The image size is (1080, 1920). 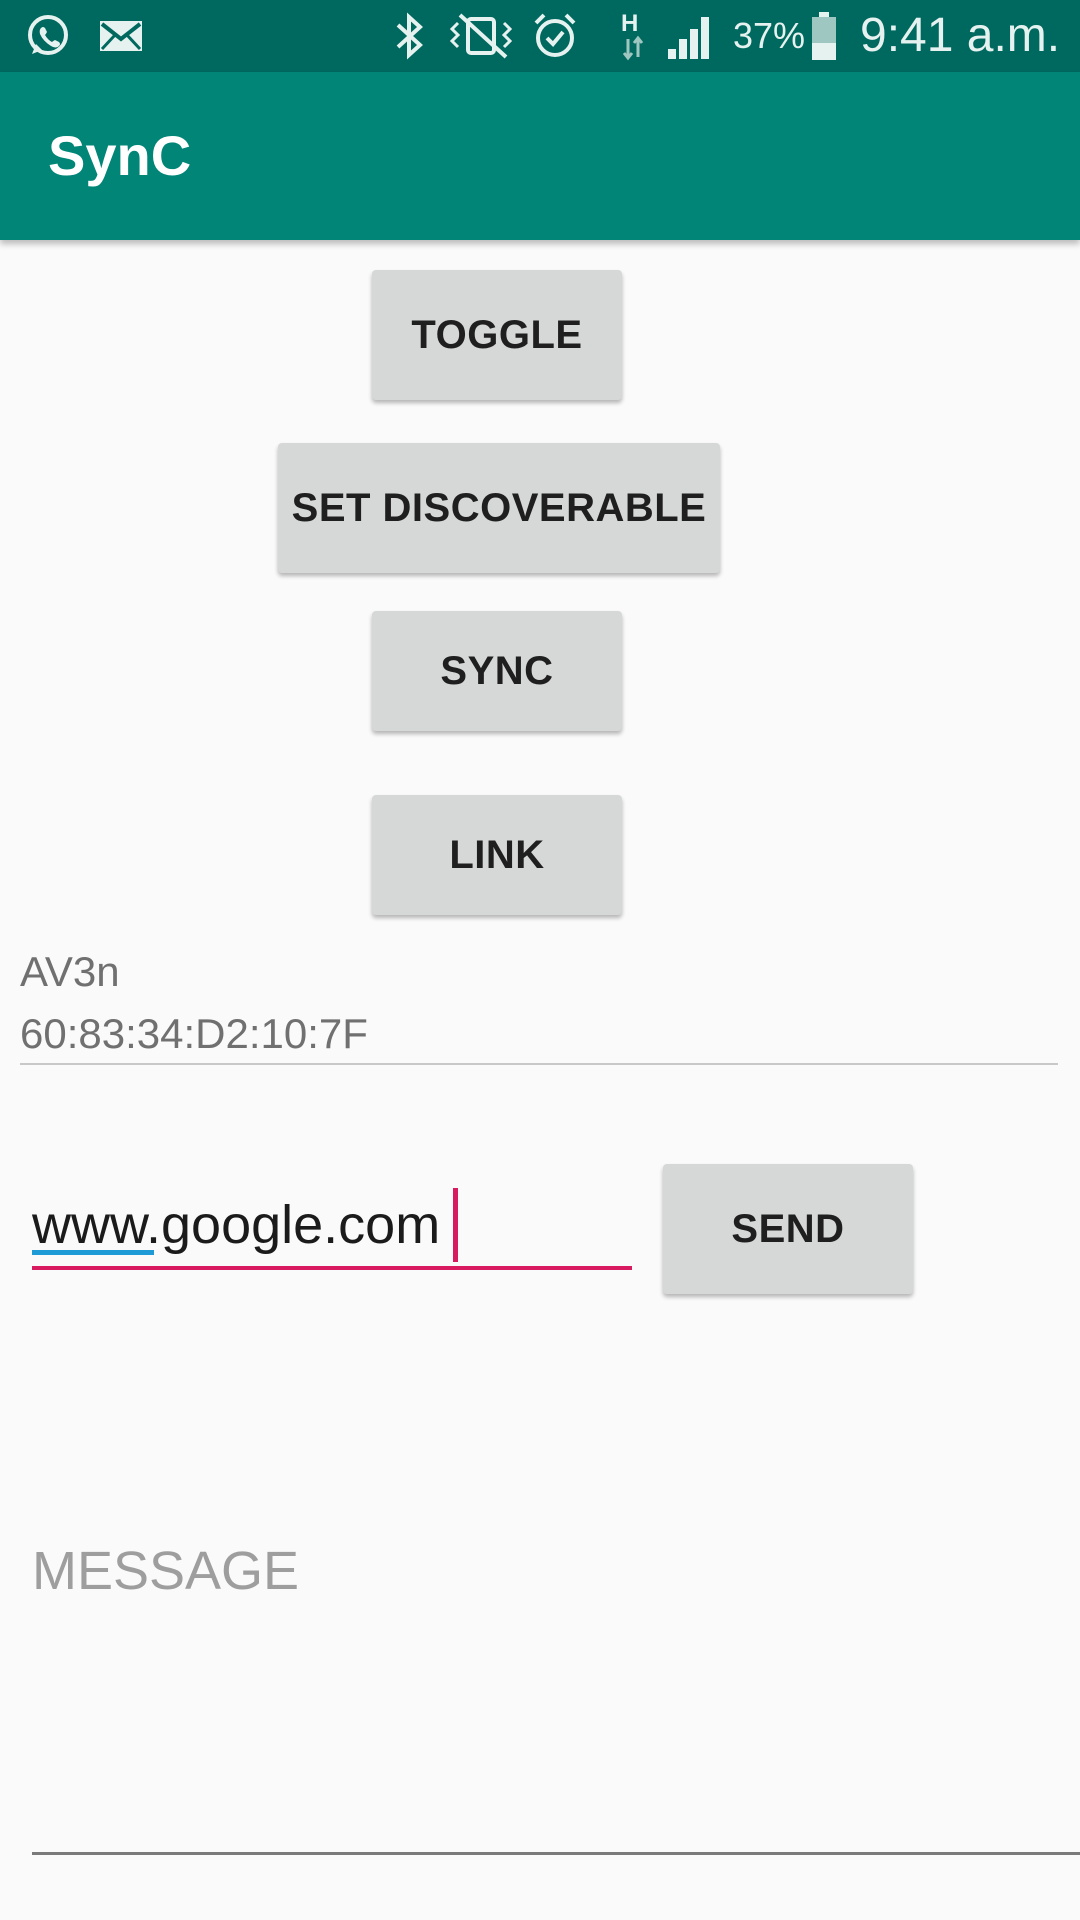 What do you see at coordinates (236, 1225) in the screenshot?
I see `url-input-value: www.google.com` at bounding box center [236, 1225].